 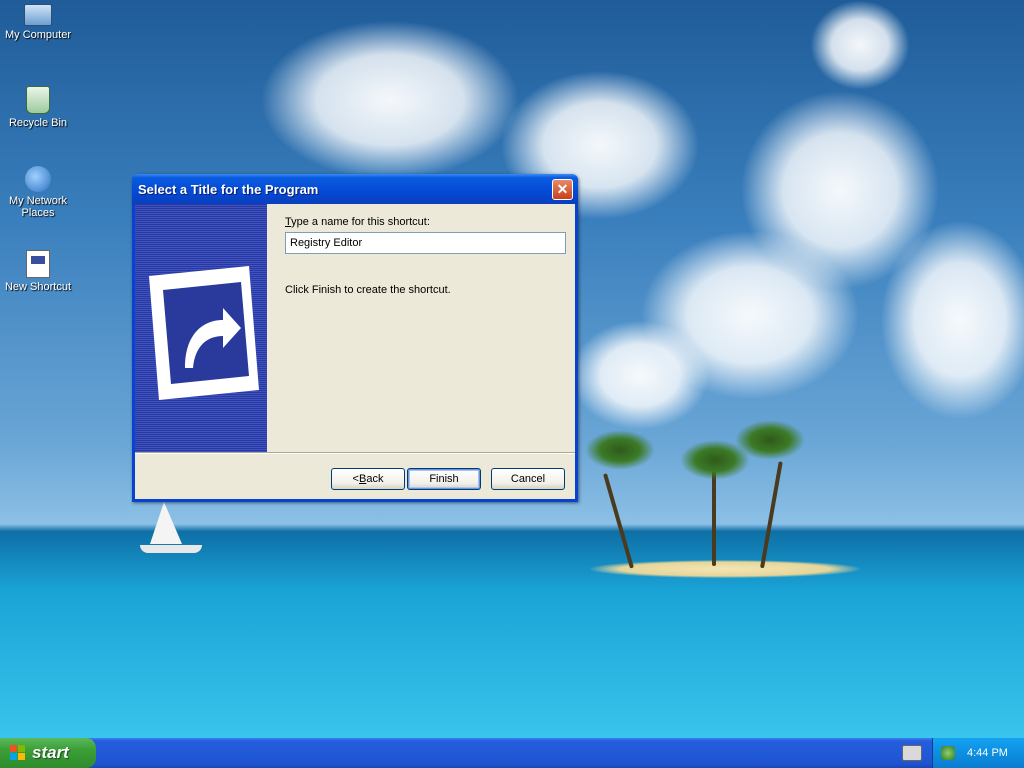 I want to click on name-prompt-label: Type a name for this shortcut:, so click(x=427, y=222).